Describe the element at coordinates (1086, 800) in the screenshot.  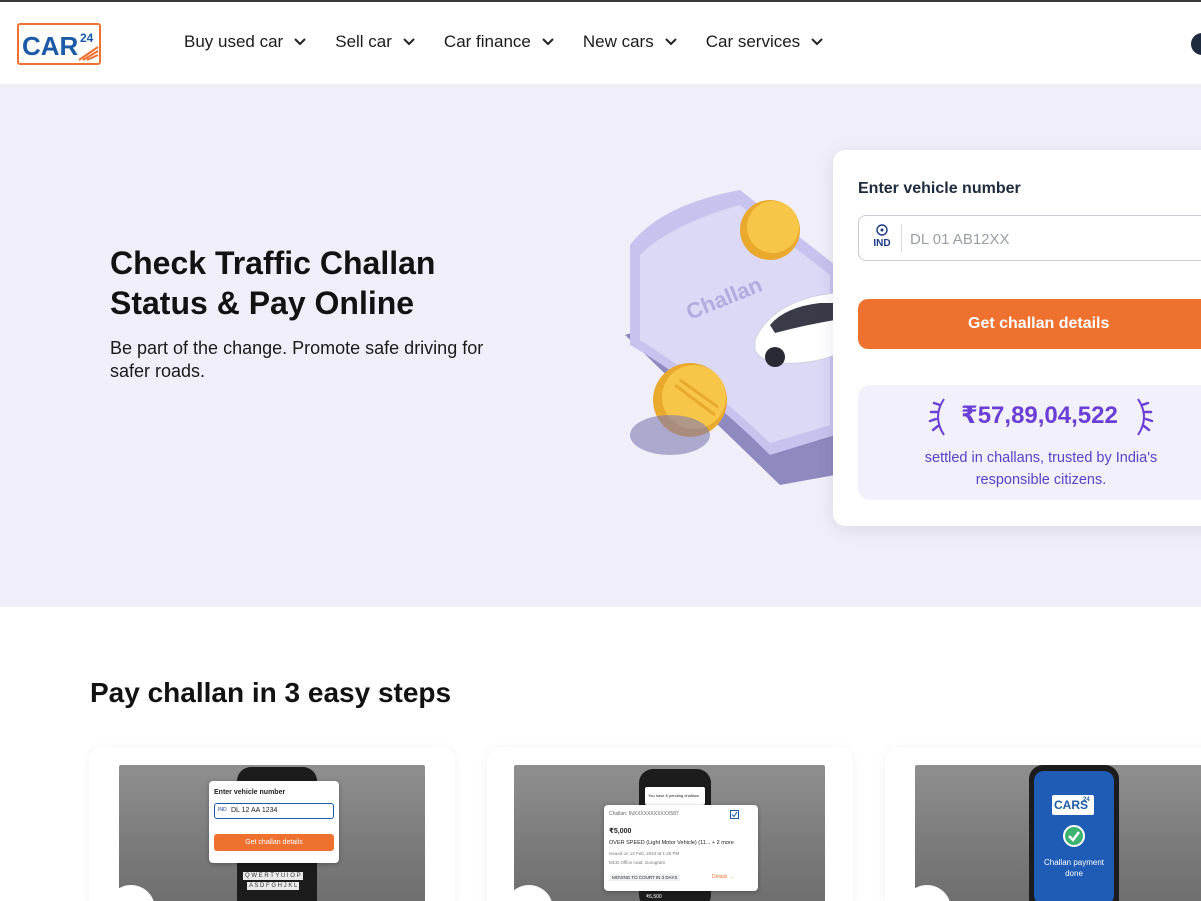
I see `mini-logo-num: 24` at that location.